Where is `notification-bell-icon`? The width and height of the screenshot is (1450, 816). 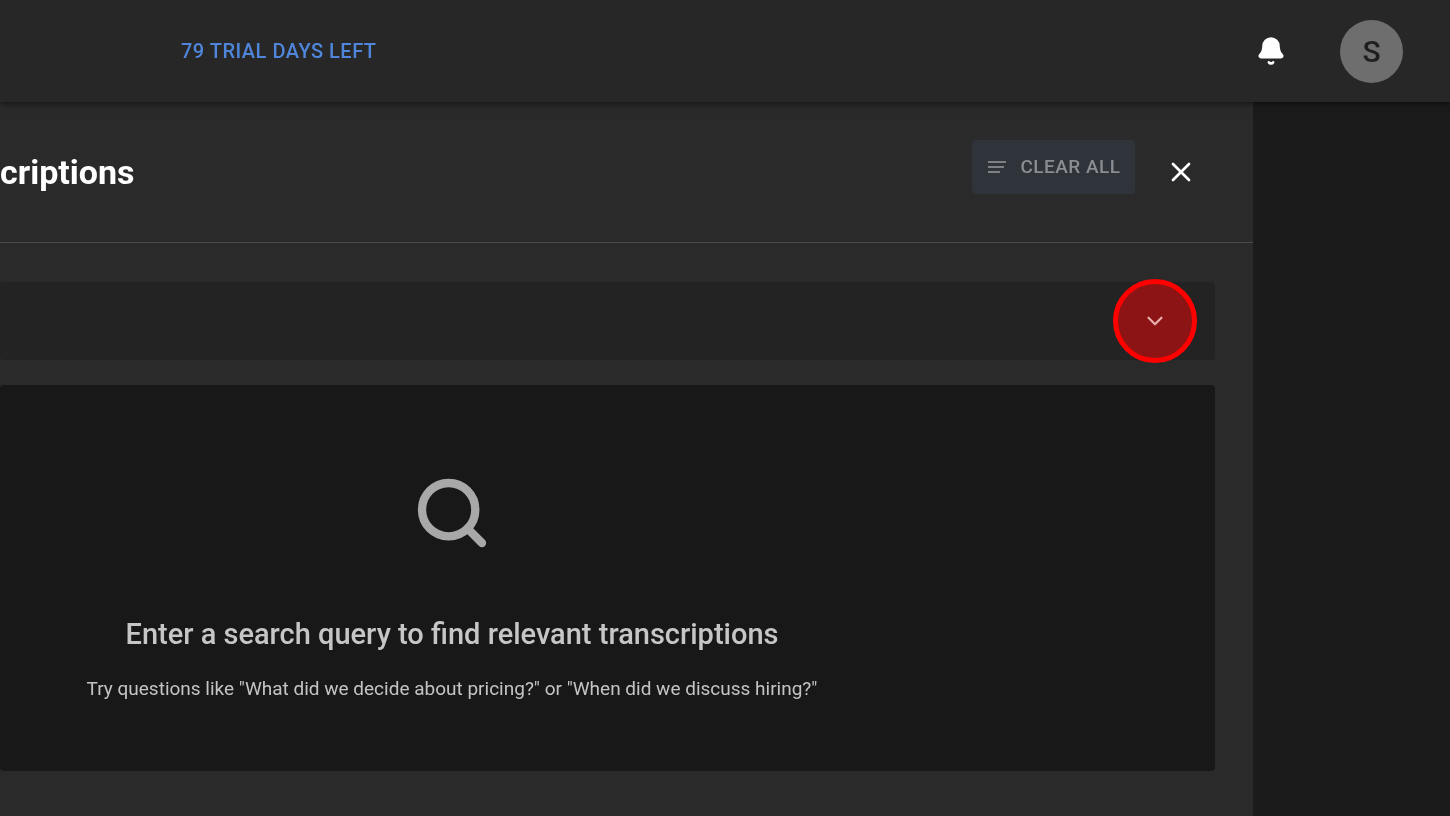
notification-bell-icon is located at coordinates (1271, 51).